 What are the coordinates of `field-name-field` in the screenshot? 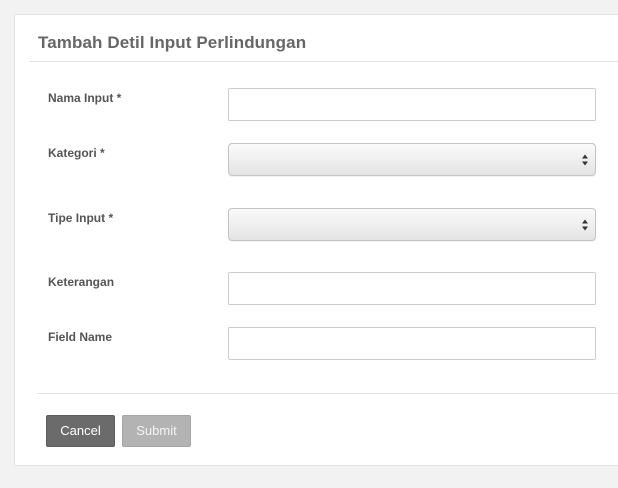 It's located at (412, 343).